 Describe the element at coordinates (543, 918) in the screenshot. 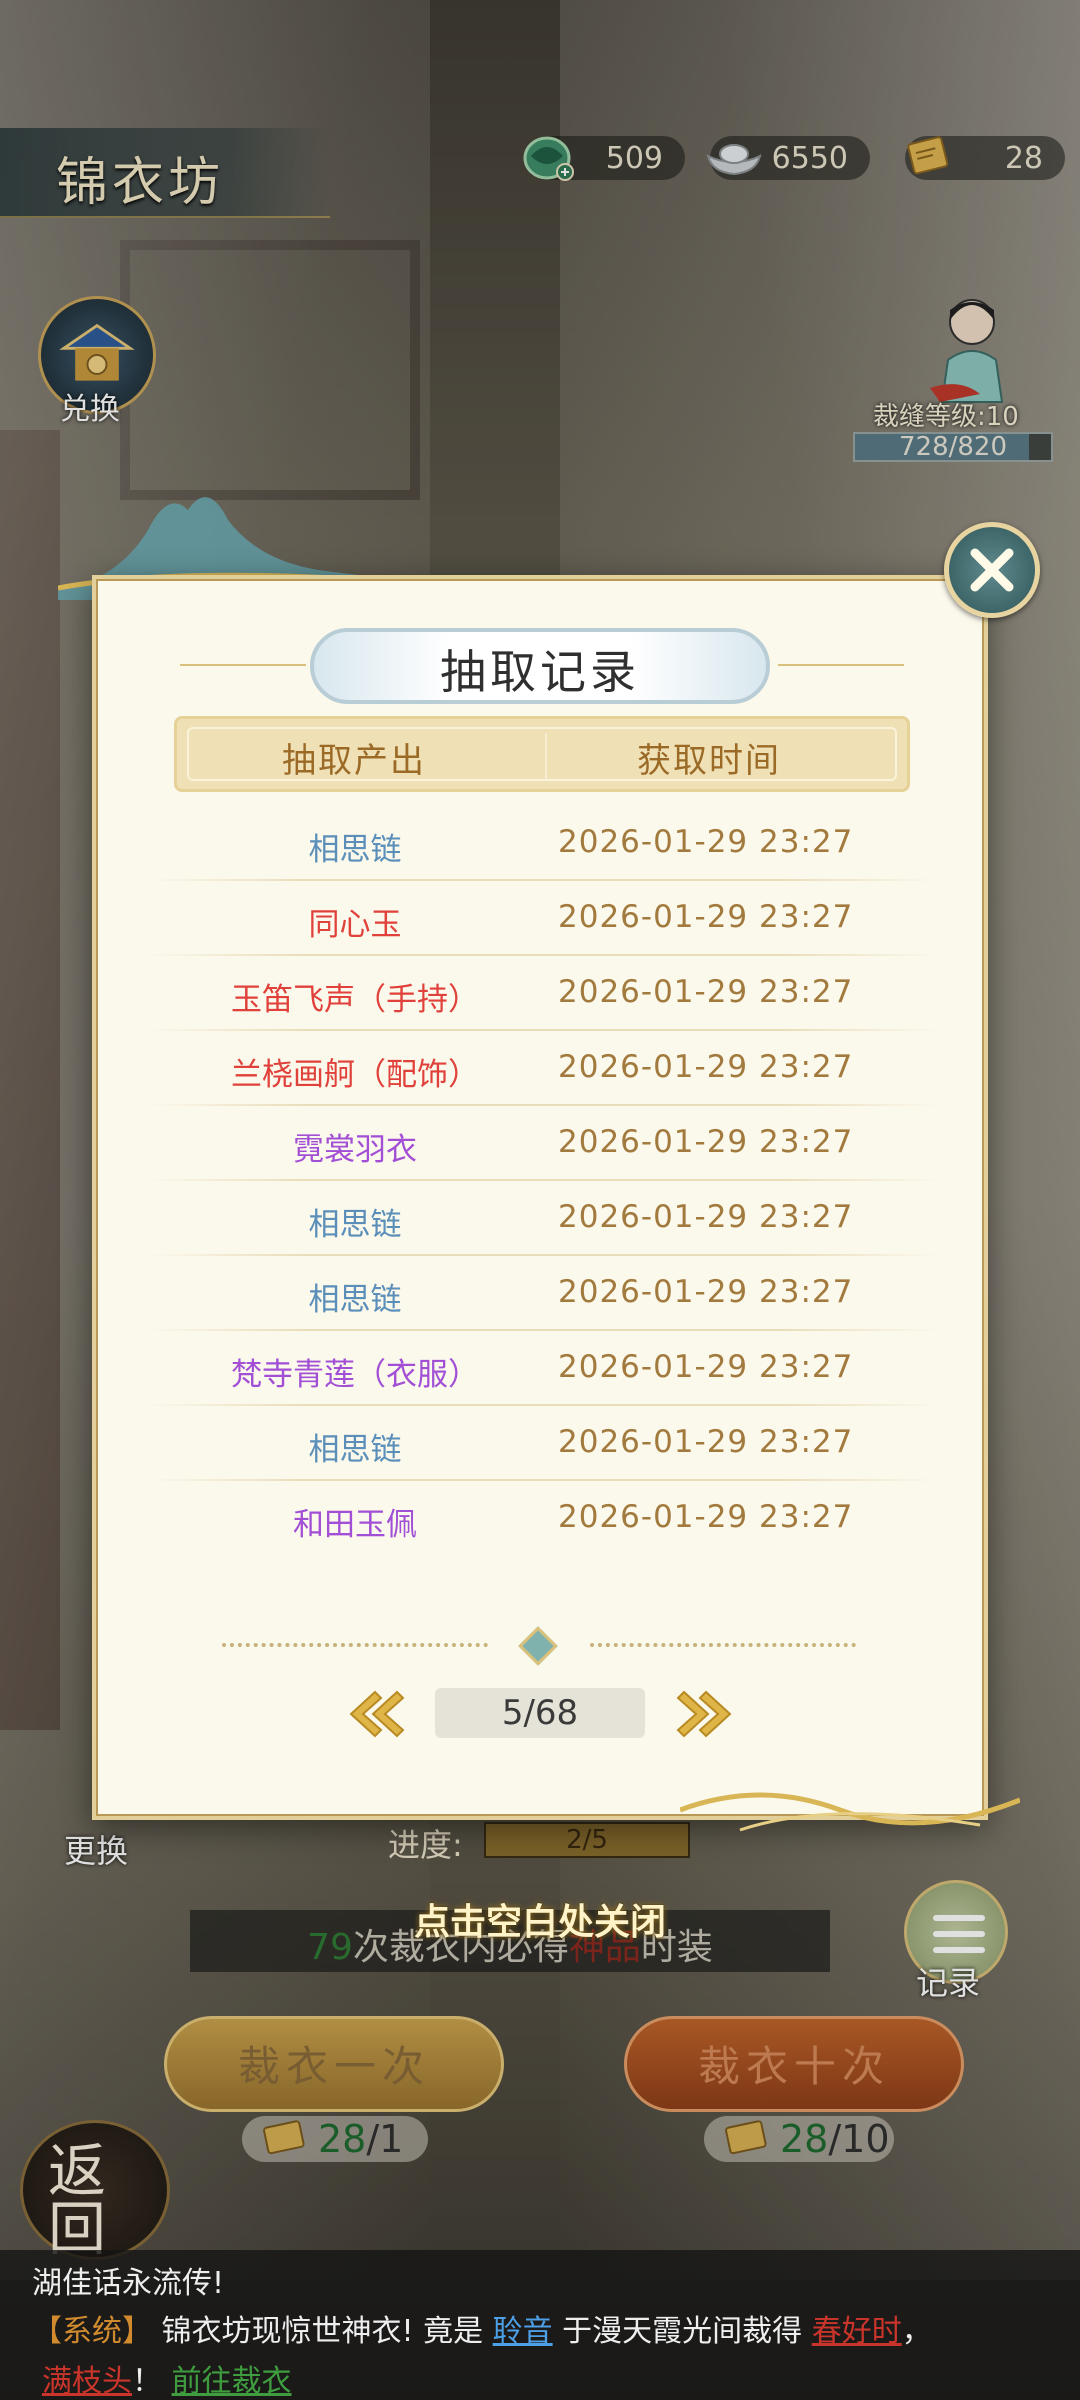

I see `table-row: 同心玉 2026-01-29 23:27` at that location.